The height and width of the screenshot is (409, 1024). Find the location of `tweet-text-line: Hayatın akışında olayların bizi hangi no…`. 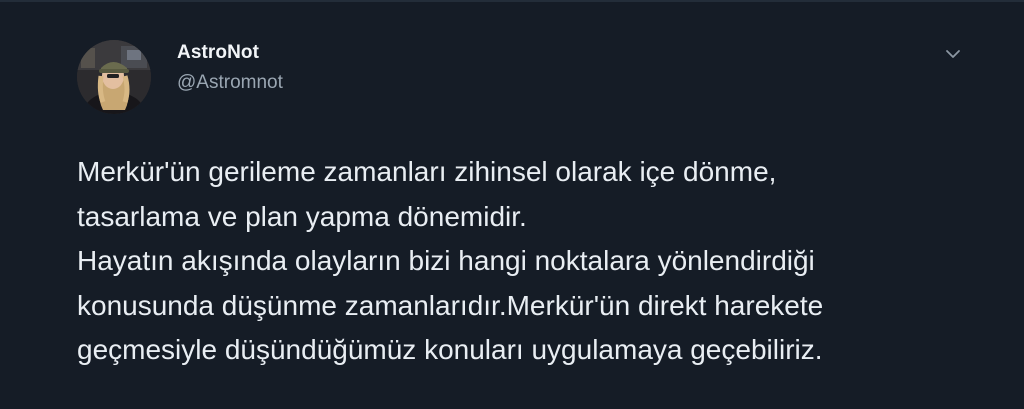

tweet-text-line: Hayatın akışında olayların bizi hangi no… is located at coordinates (446, 260).